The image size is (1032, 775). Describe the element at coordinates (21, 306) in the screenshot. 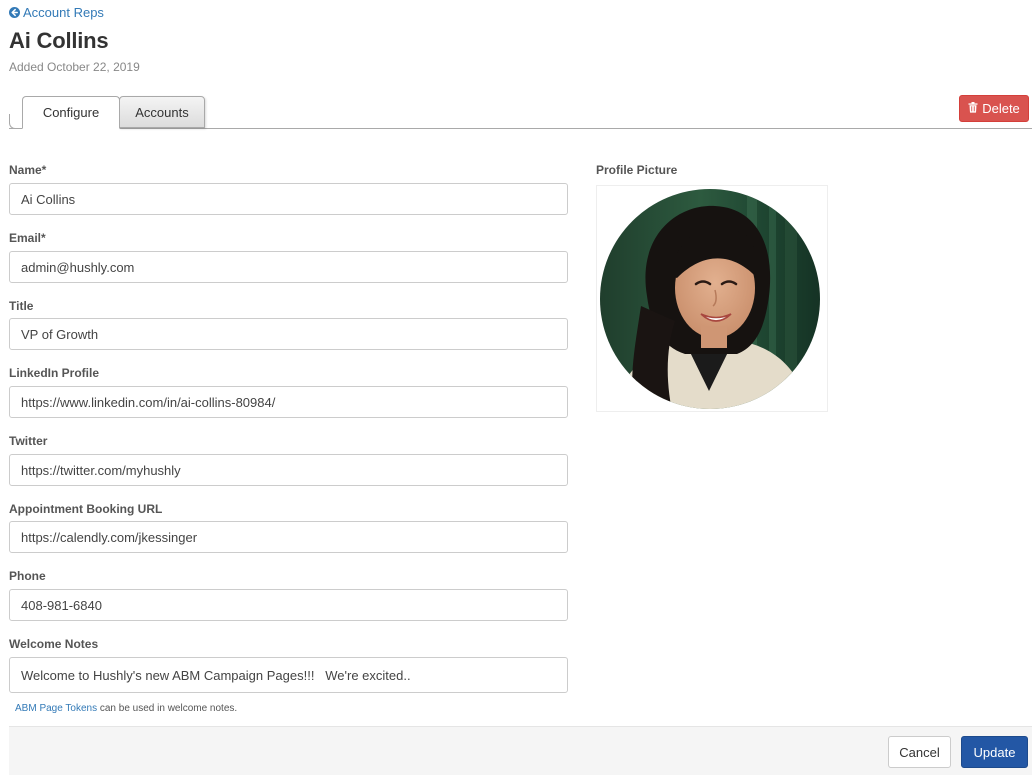

I see `title-label: Title` at that location.